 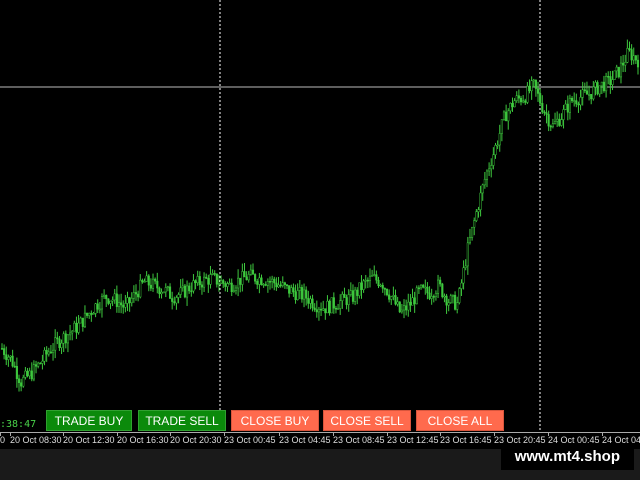 I want to click on trade-sell-button: TRADE SELL, so click(x=182, y=420).